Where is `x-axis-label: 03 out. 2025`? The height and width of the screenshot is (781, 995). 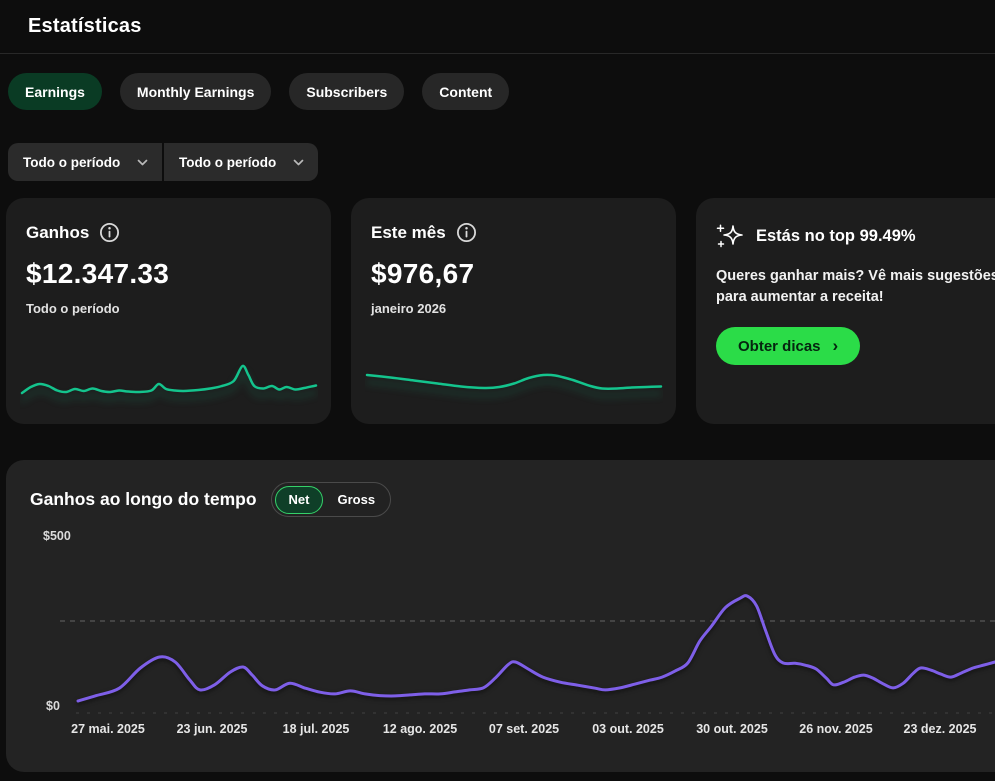 x-axis-label: 03 out. 2025 is located at coordinates (628, 729).